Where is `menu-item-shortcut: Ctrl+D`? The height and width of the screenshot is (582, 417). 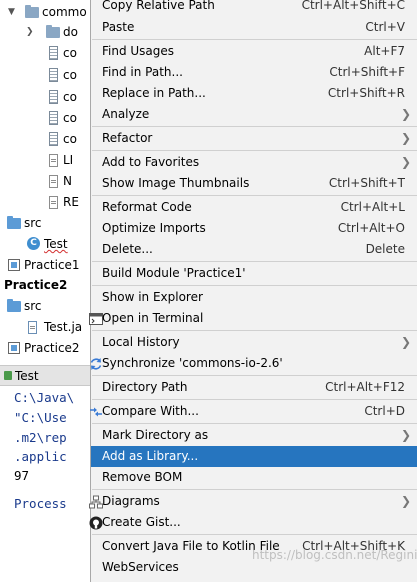 menu-item-shortcut: Ctrl+D is located at coordinates (384, 411).